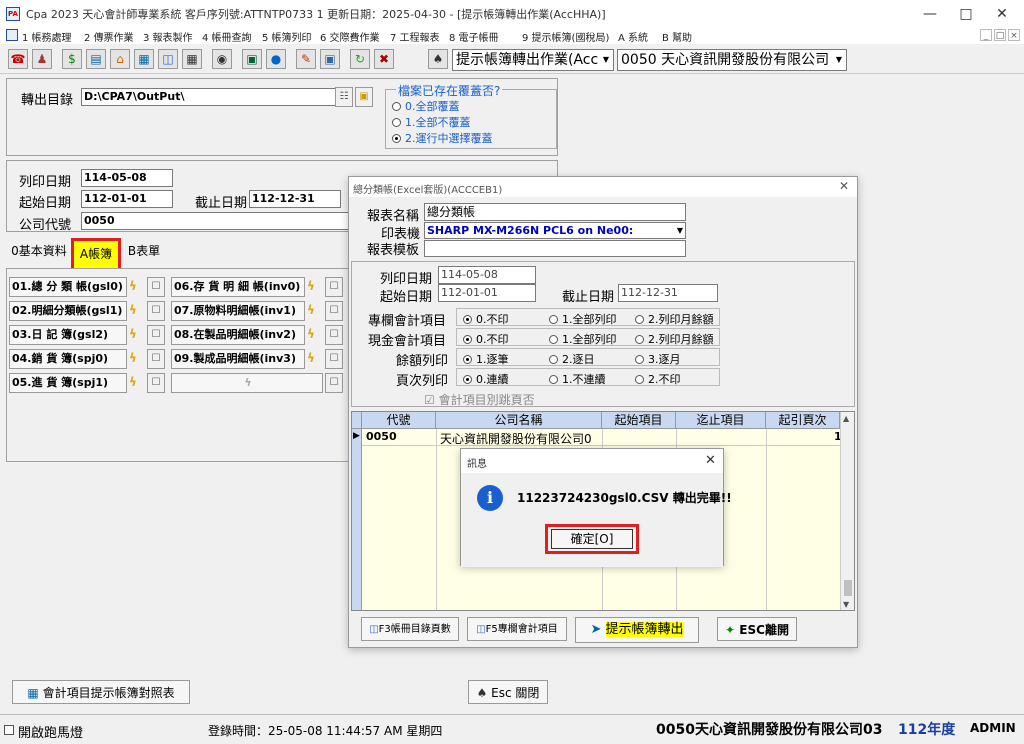 The image size is (1024, 744). What do you see at coordinates (930, 14) in the screenshot?
I see `minimize-button: —` at bounding box center [930, 14].